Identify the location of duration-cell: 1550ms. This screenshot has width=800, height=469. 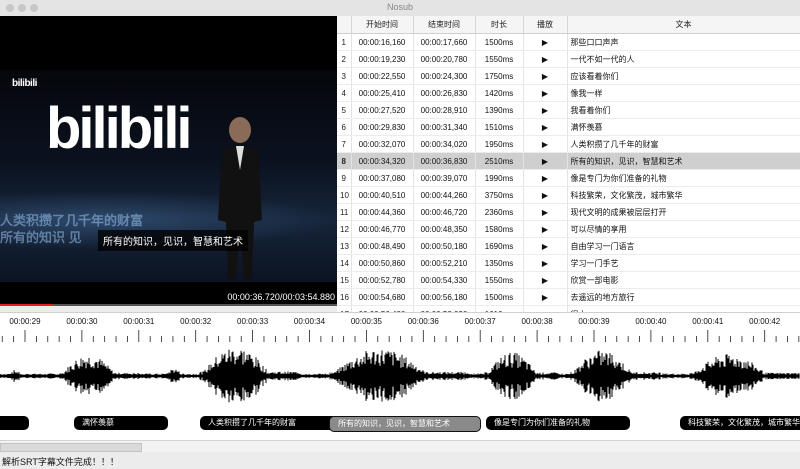
(499, 280).